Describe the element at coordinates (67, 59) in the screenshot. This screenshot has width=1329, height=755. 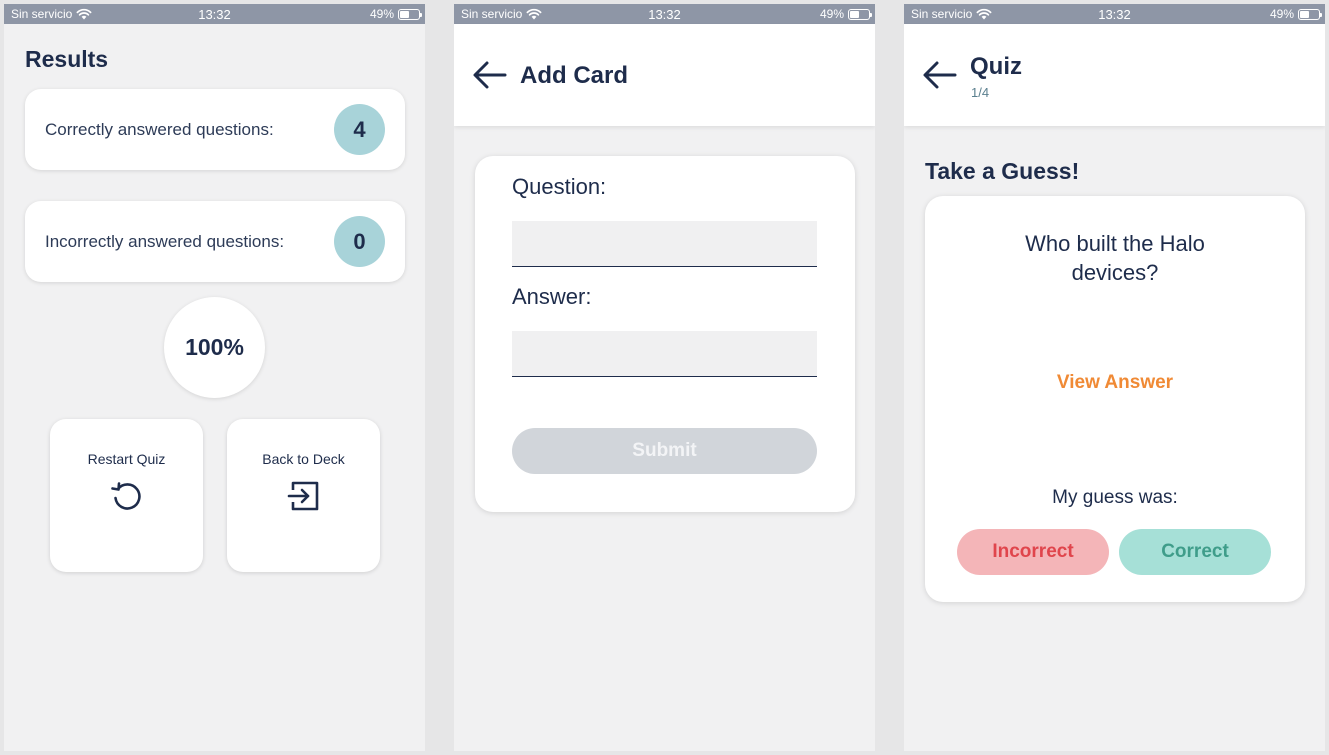
I see `page-title: Results` at that location.